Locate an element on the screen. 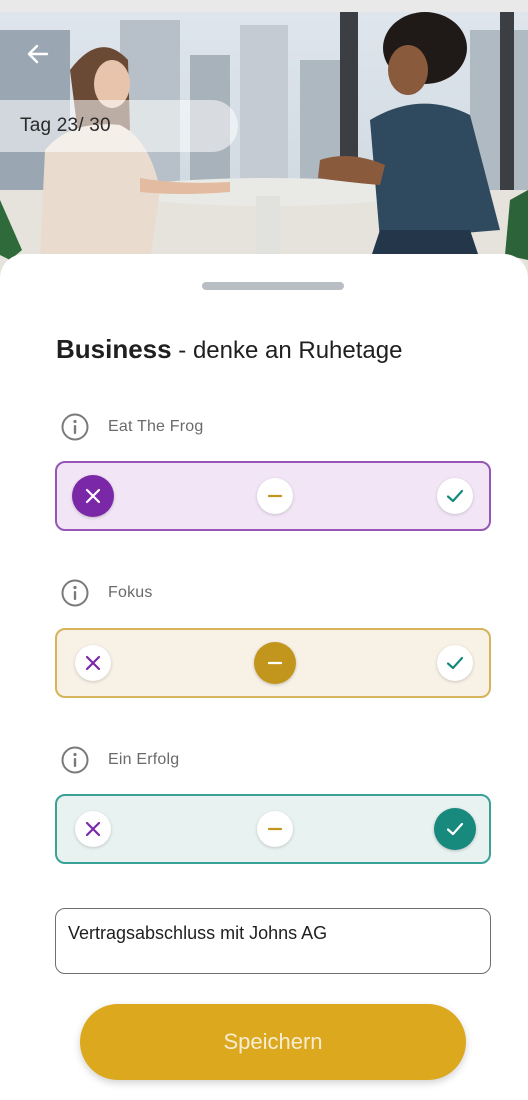 This screenshot has height=1100, width=528. day-counter: Tag 23/ 30 is located at coordinates (119, 126).